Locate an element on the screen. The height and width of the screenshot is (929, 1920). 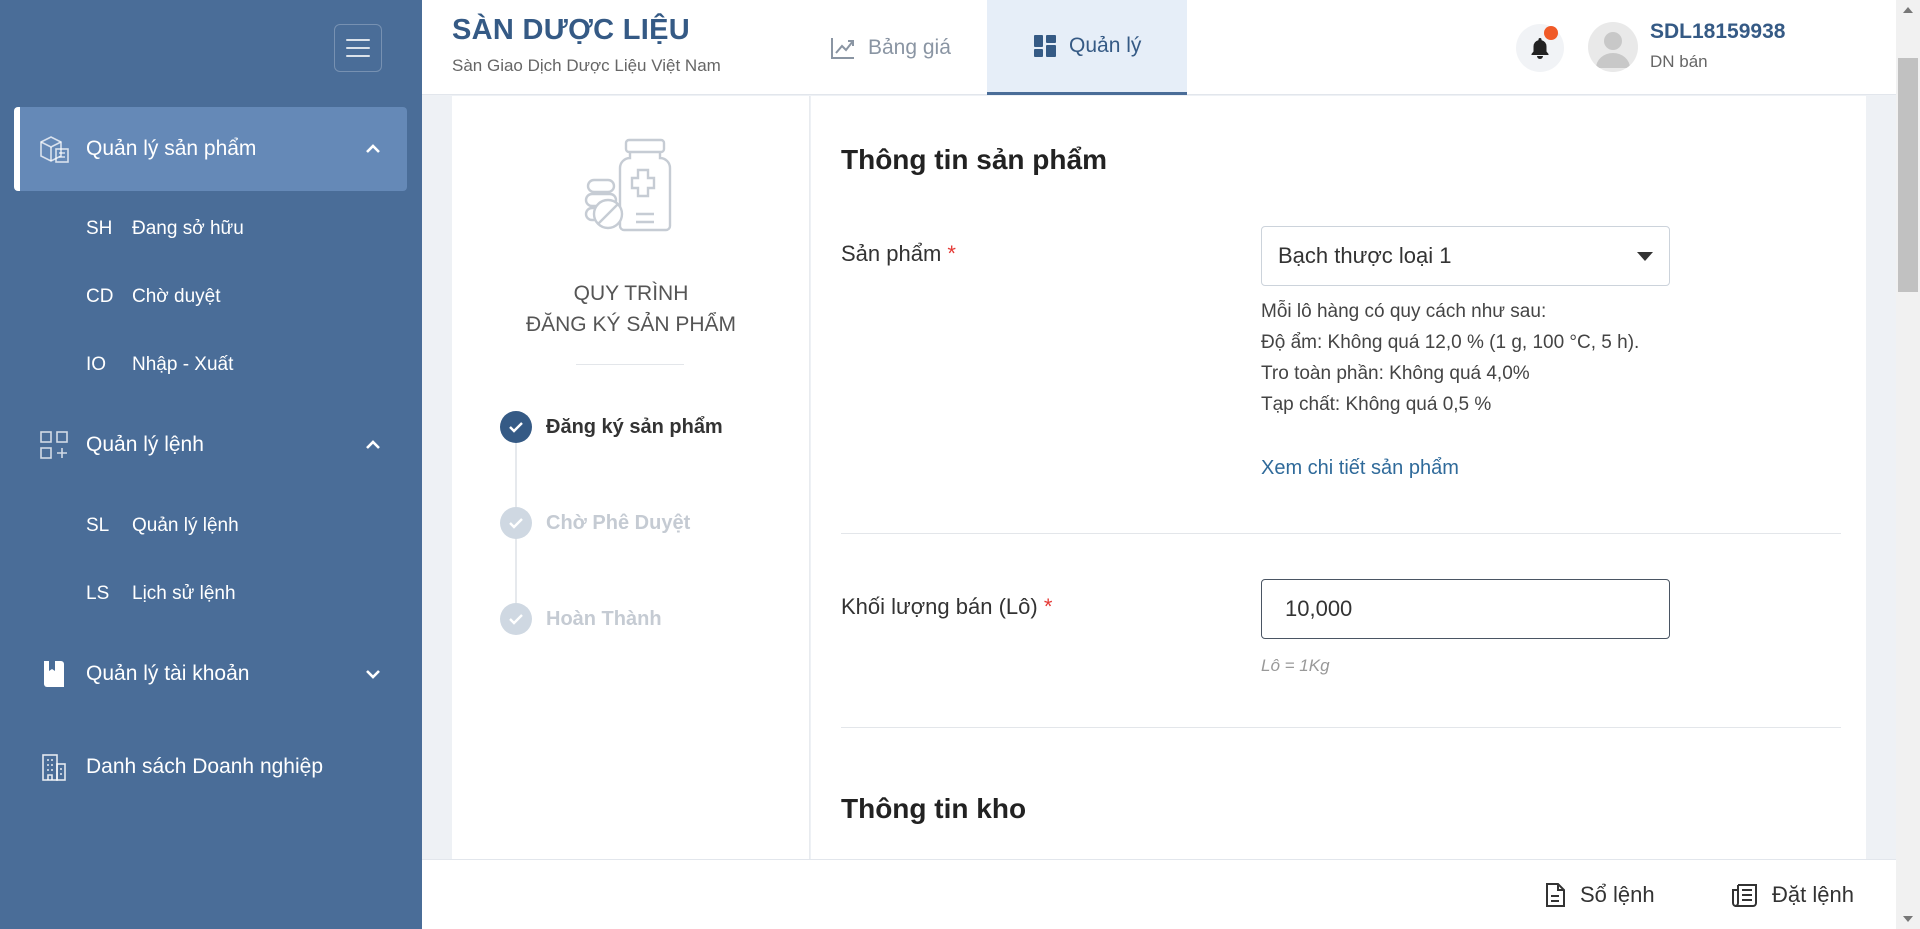
scroll-down-arrow-icon is located at coordinates (1908, 919).